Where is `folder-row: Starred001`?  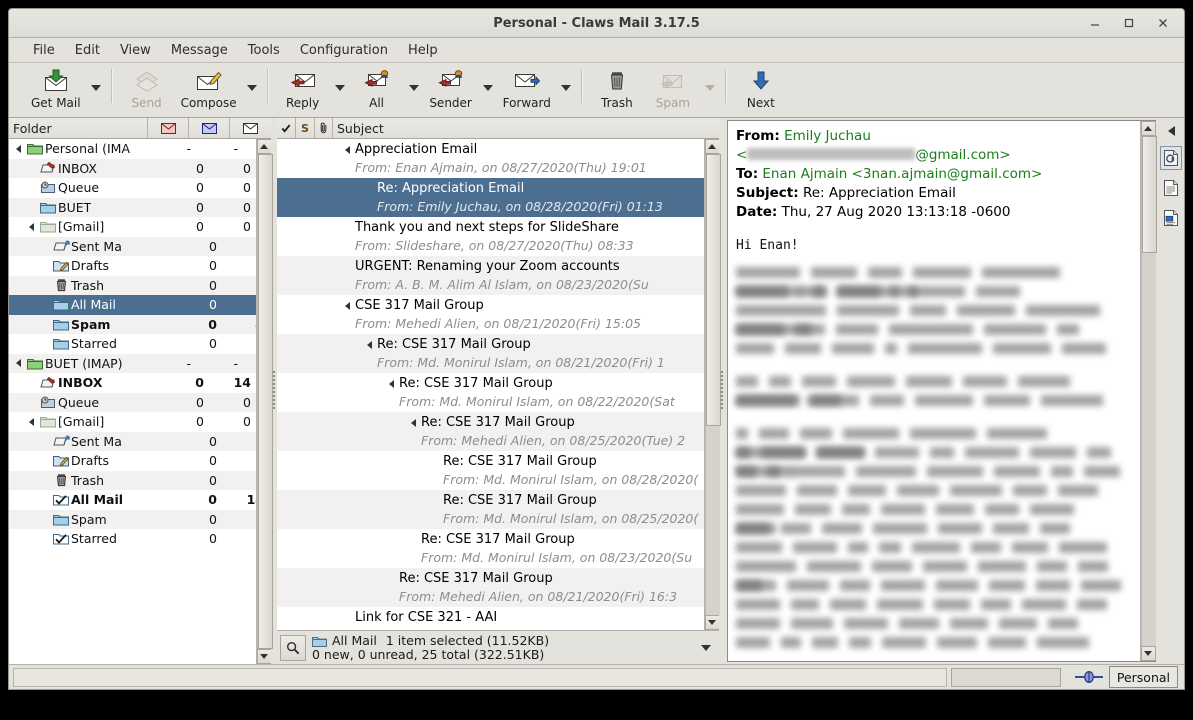 folder-row: Starred001 is located at coordinates (132, 539).